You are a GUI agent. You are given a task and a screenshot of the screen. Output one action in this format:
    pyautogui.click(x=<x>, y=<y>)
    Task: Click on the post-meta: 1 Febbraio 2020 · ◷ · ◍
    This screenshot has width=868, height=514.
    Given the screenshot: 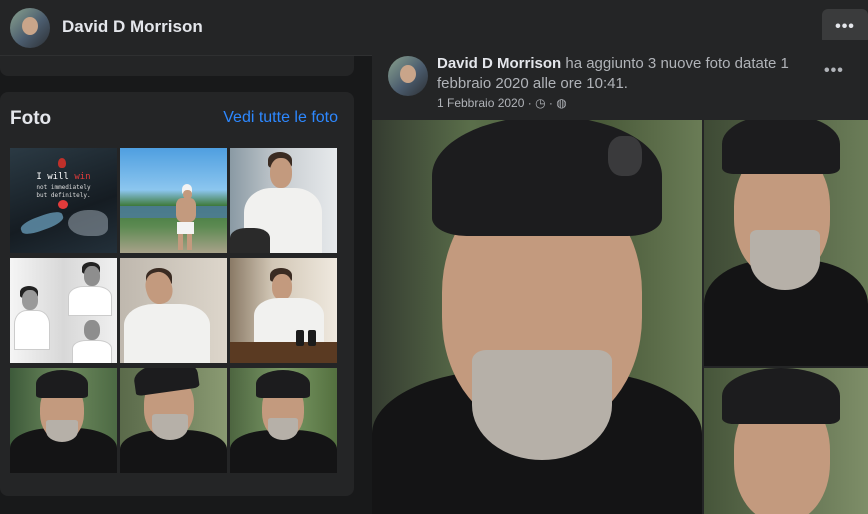 What is the action you would take?
    pyautogui.click(x=502, y=103)
    